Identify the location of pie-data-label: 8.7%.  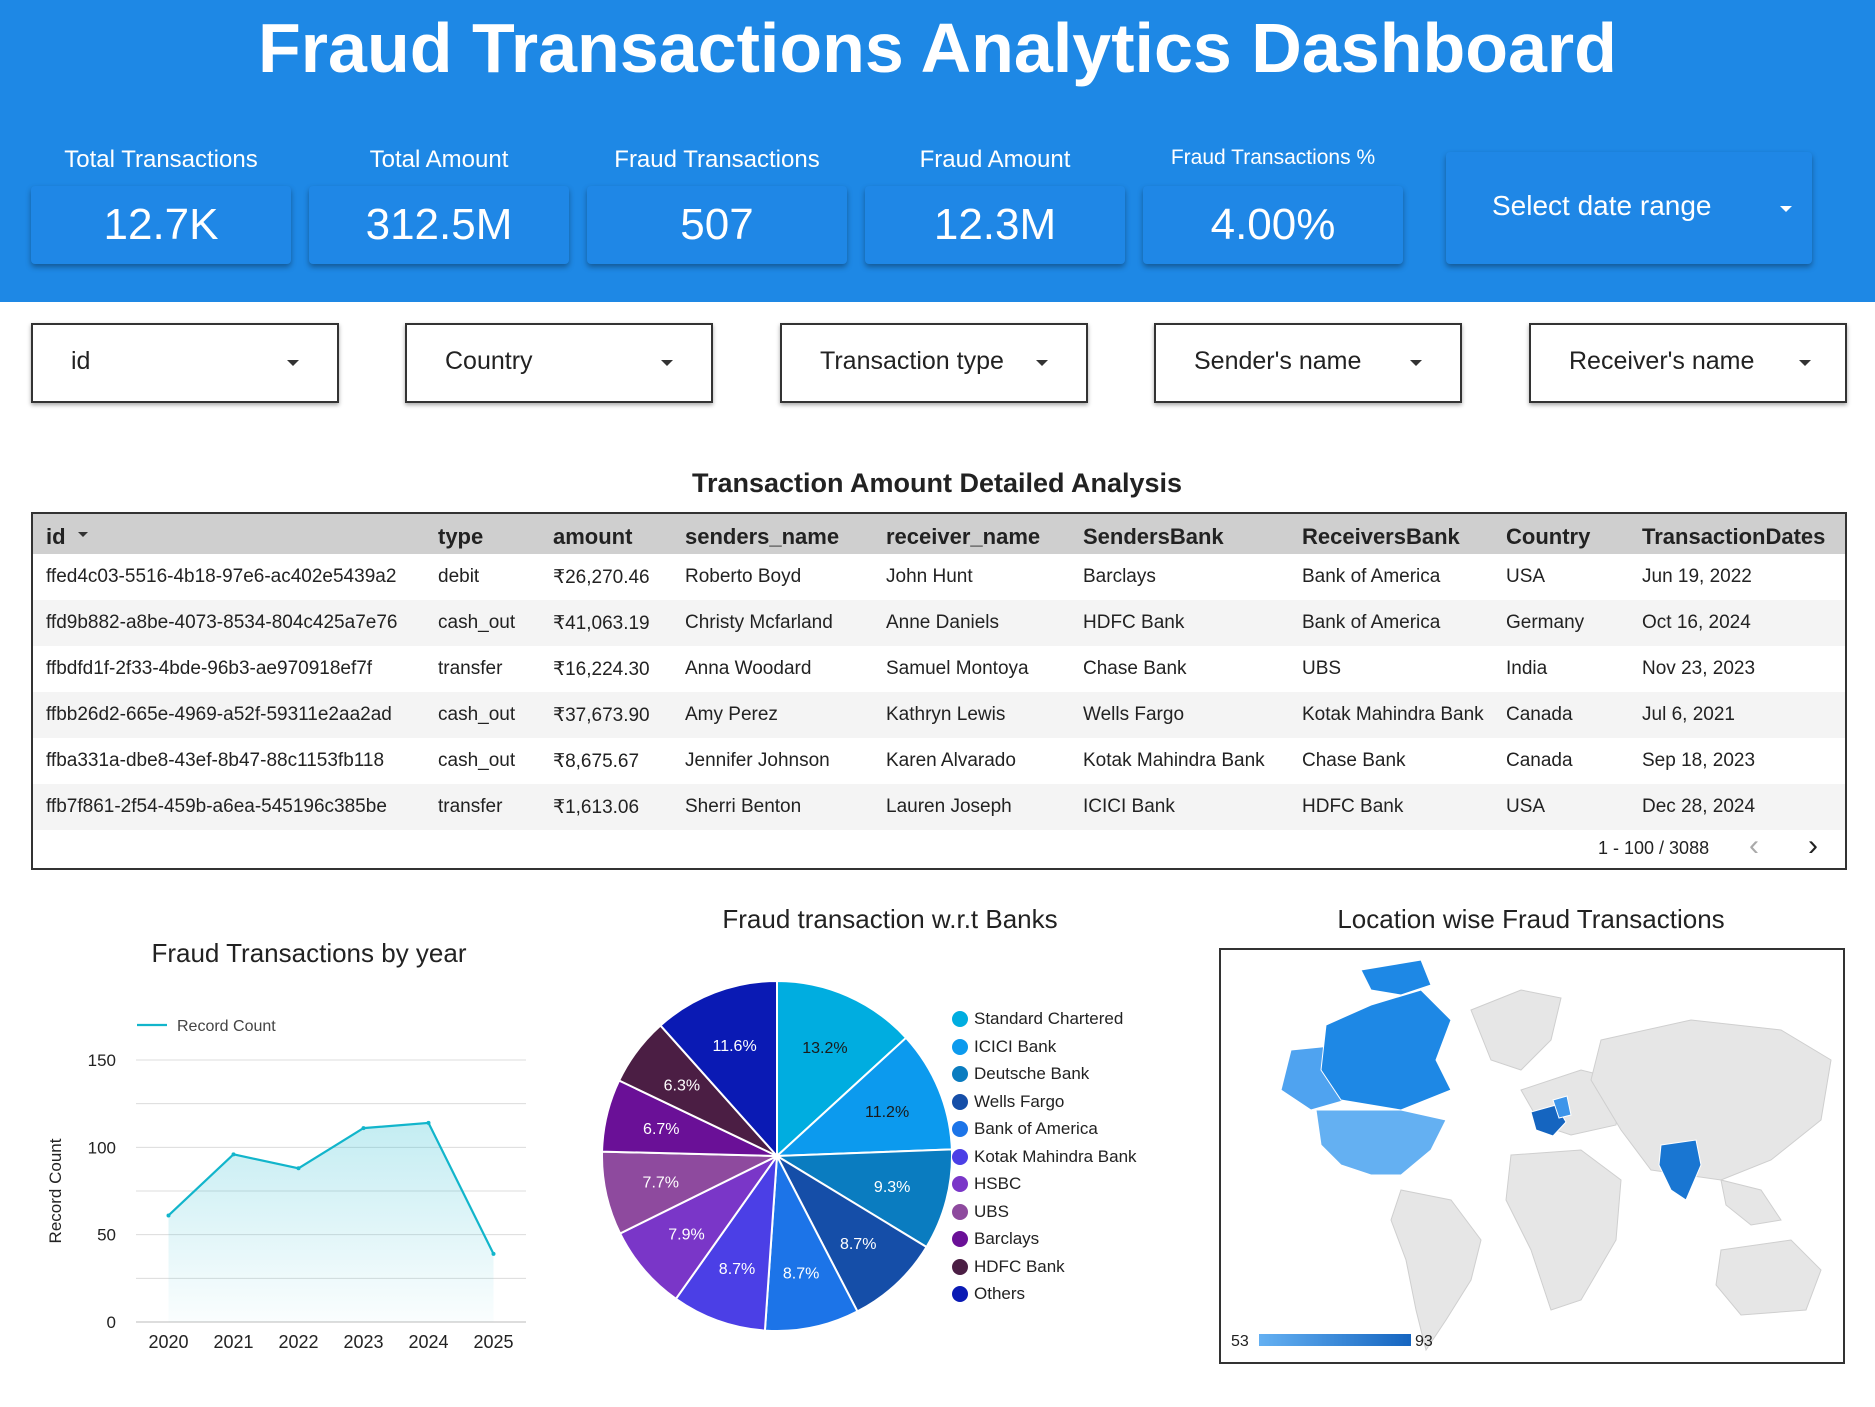
(737, 1269).